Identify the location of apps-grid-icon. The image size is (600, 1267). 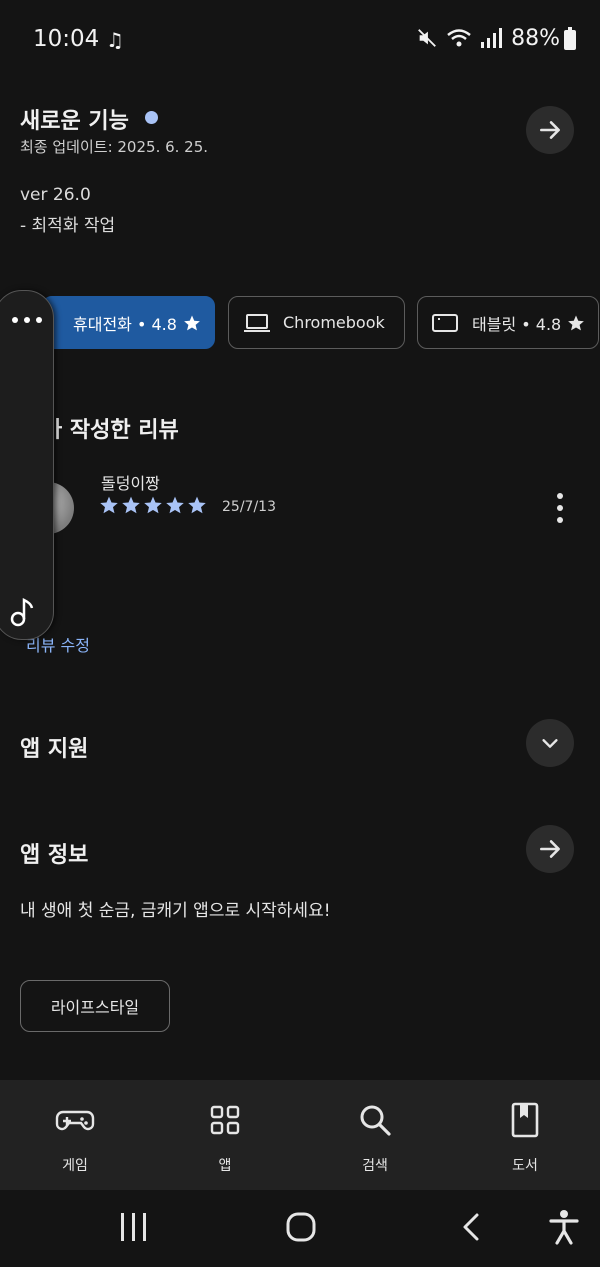
(225, 1120).